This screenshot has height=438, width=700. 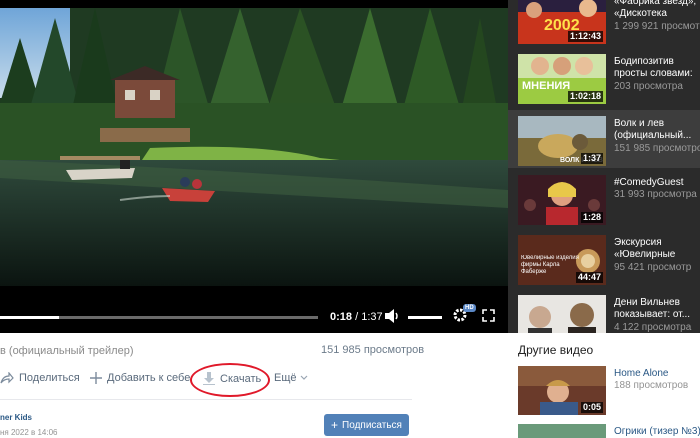 What do you see at coordinates (657, 183) in the screenshot?
I see `related-video-title: #ComedyGuest` at bounding box center [657, 183].